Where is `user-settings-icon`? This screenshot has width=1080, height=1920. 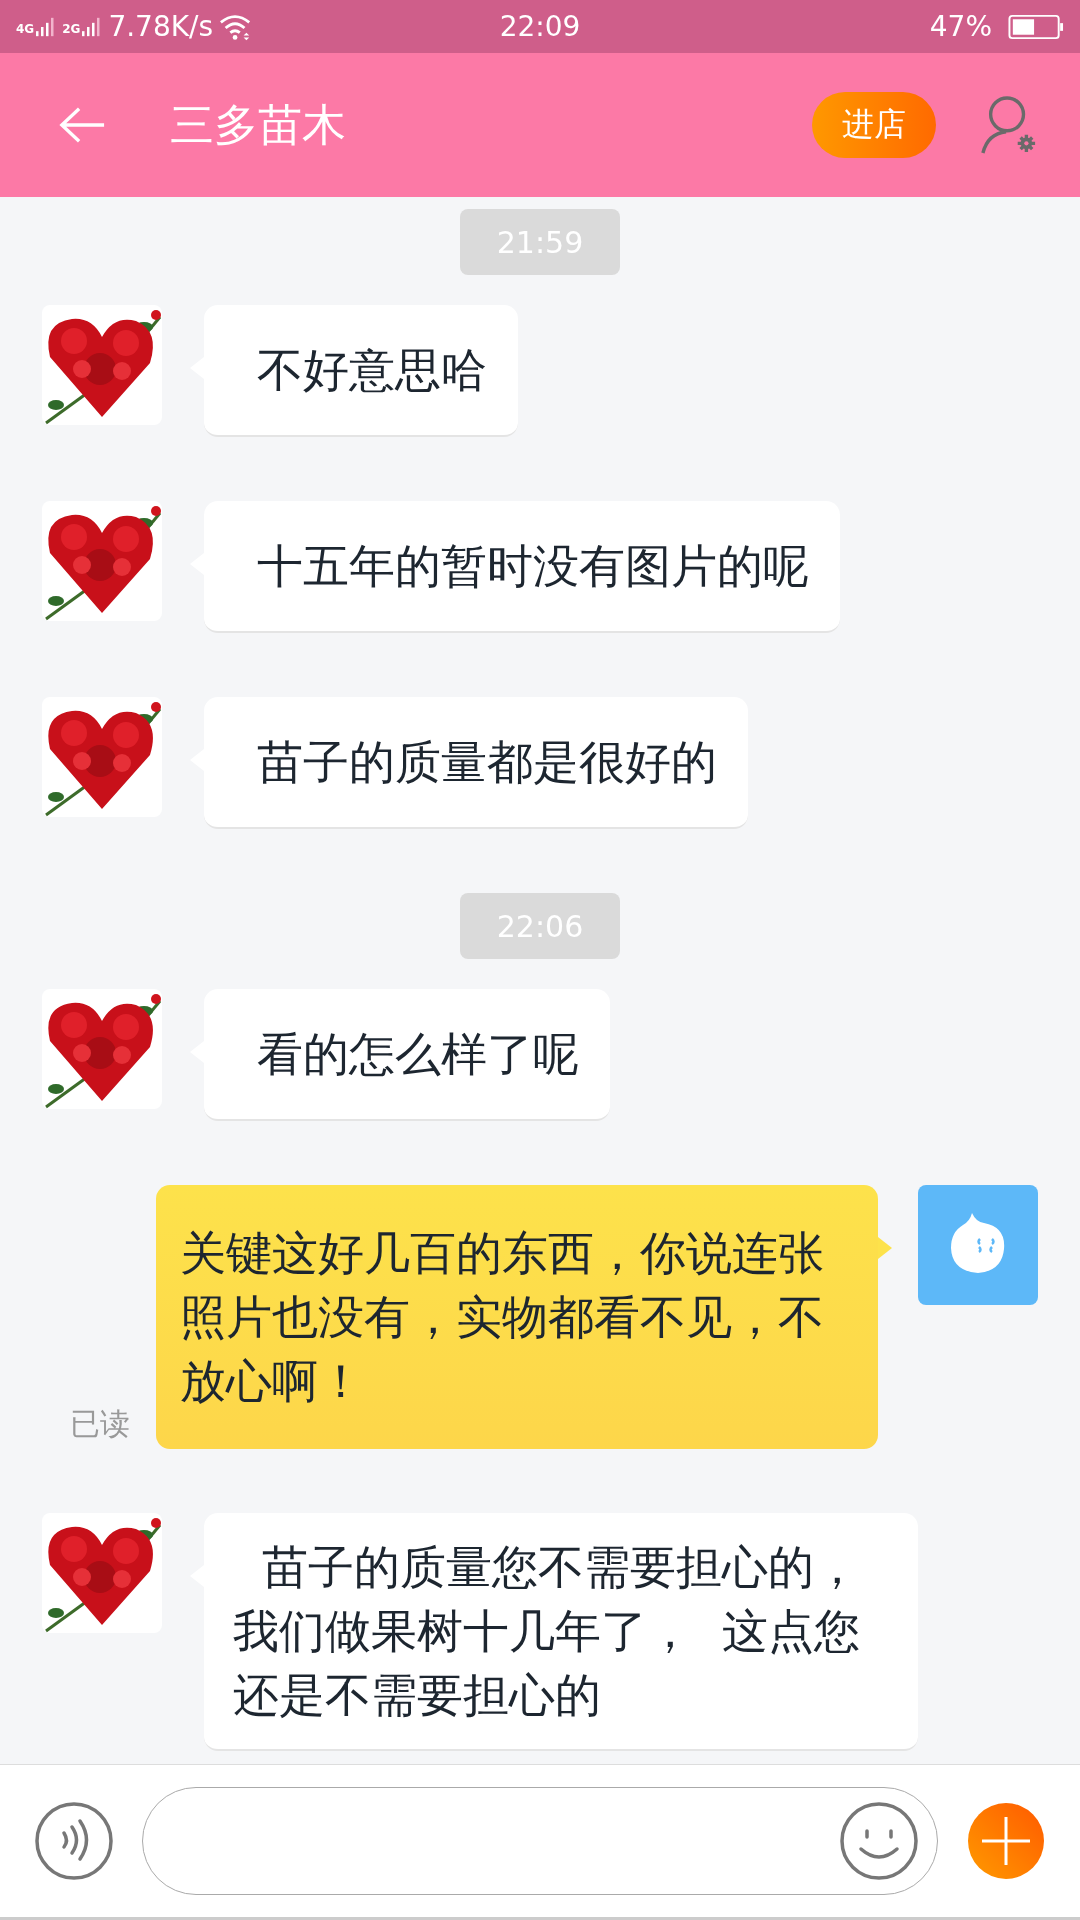 user-settings-icon is located at coordinates (1009, 125).